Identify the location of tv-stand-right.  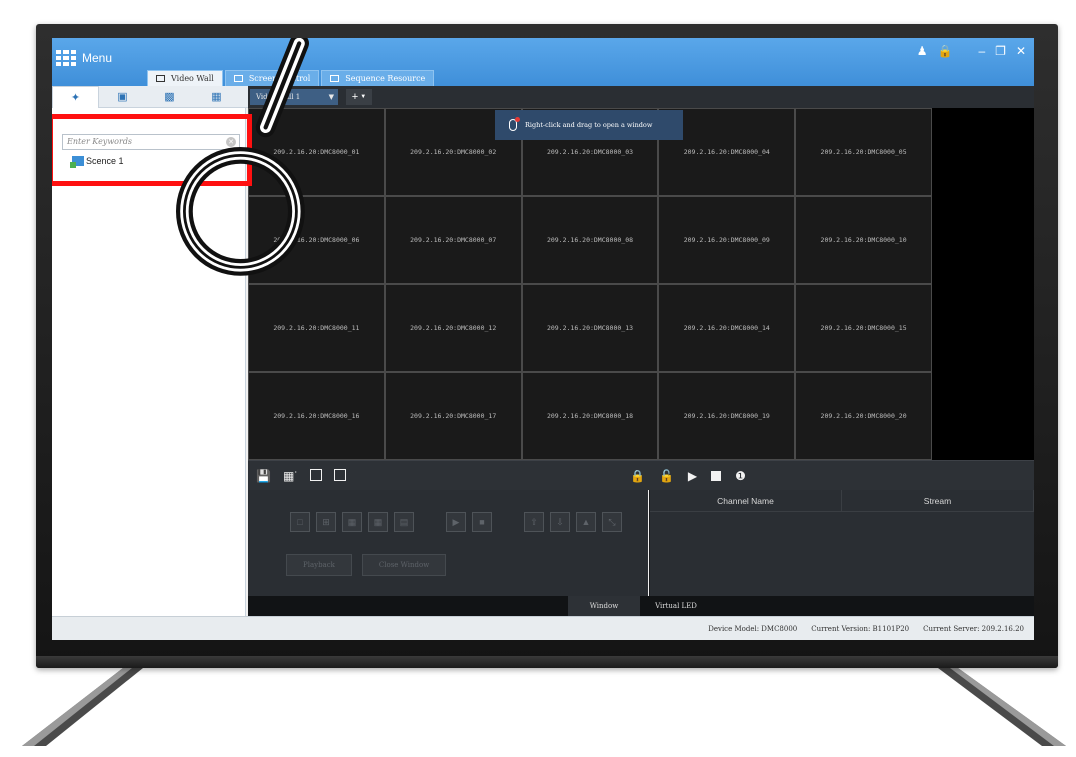
(1002, 707).